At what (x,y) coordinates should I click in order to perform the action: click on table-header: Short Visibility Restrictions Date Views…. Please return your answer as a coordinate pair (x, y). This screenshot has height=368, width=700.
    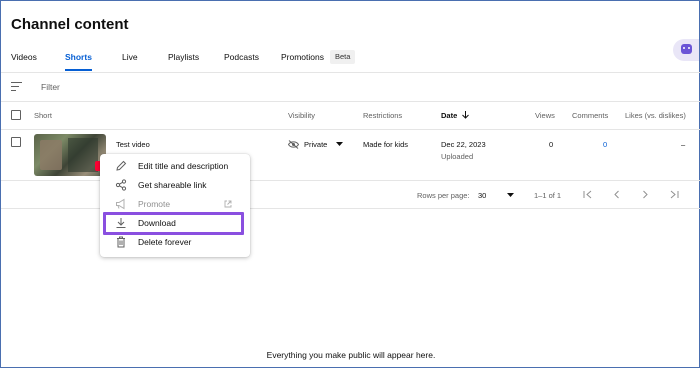
    Looking at the image, I should click on (350, 115).